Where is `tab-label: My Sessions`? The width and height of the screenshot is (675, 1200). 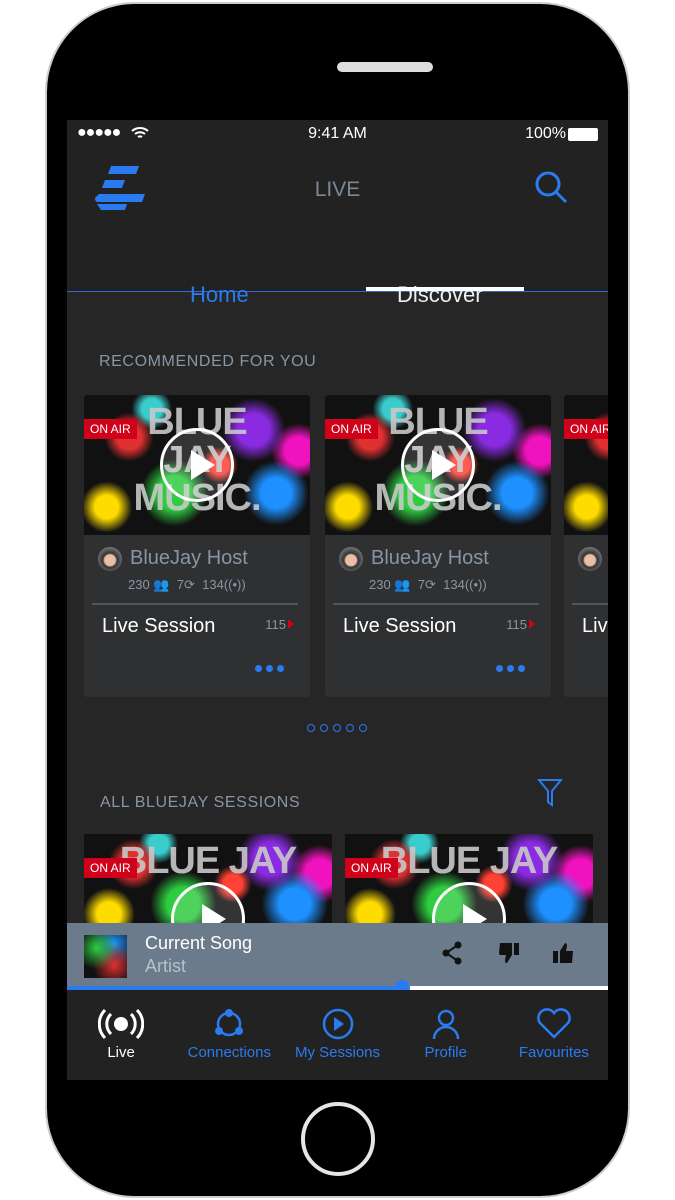 tab-label: My Sessions is located at coordinates (337, 1052).